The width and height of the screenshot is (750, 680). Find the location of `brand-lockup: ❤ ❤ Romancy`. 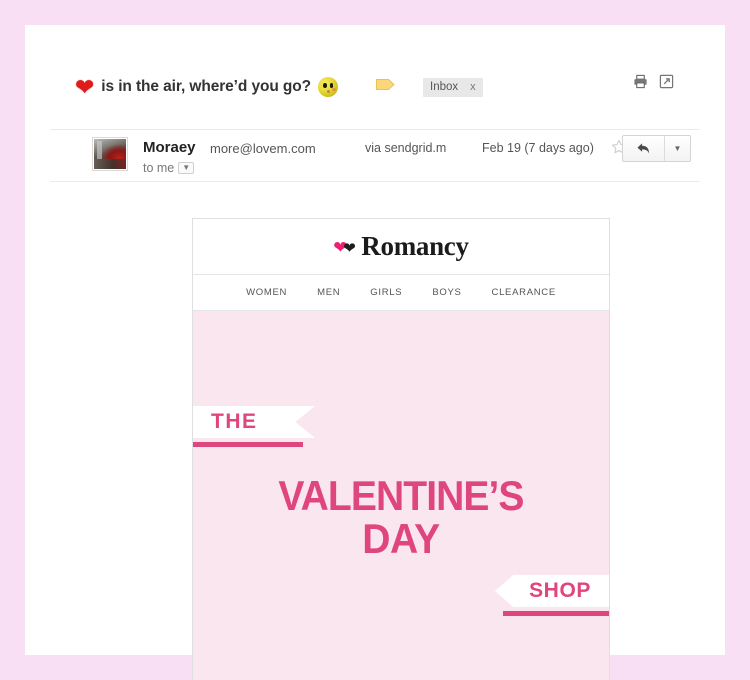

brand-lockup: ❤ ❤ Romancy is located at coordinates (401, 246).